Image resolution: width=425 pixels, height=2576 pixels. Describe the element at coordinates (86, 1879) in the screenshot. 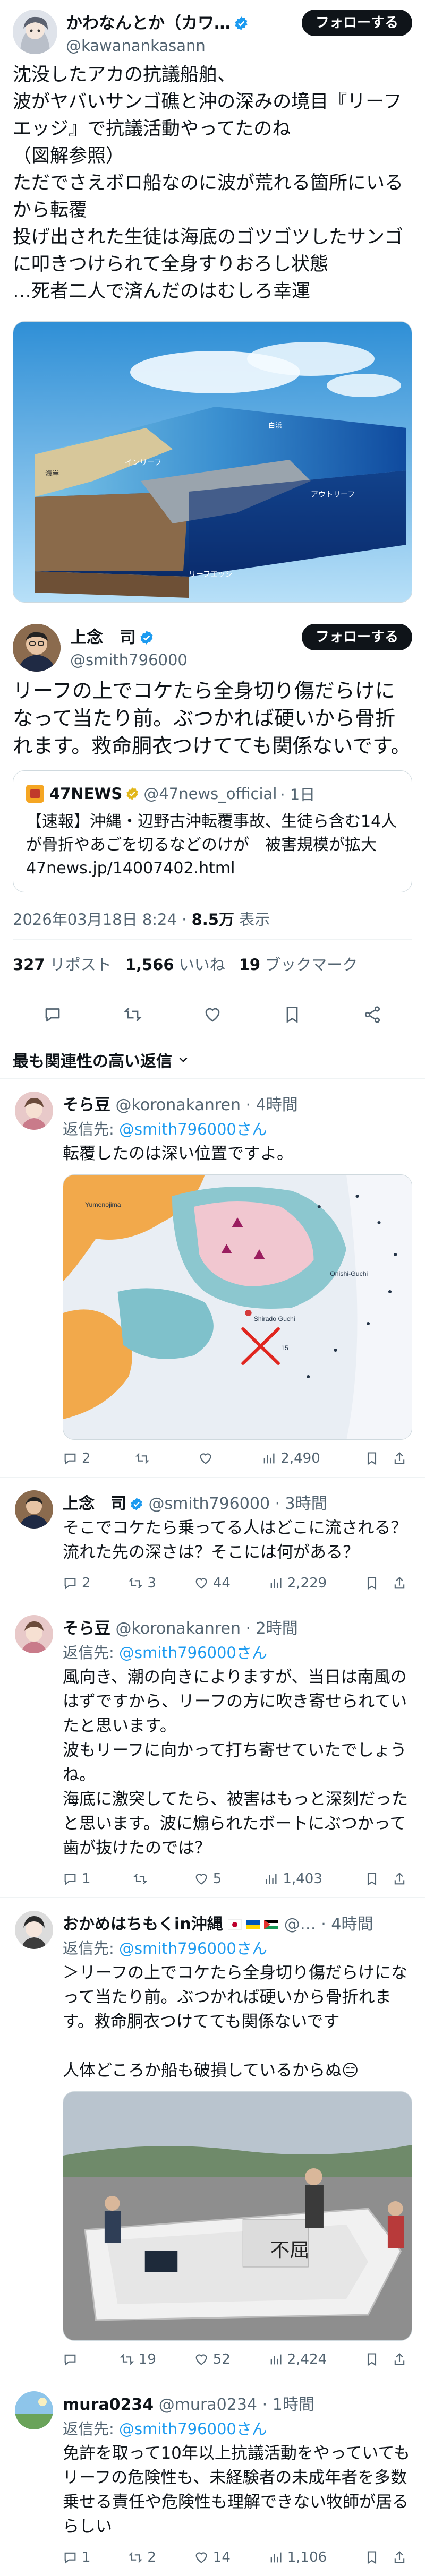

I see `reply-count: 1` at that location.